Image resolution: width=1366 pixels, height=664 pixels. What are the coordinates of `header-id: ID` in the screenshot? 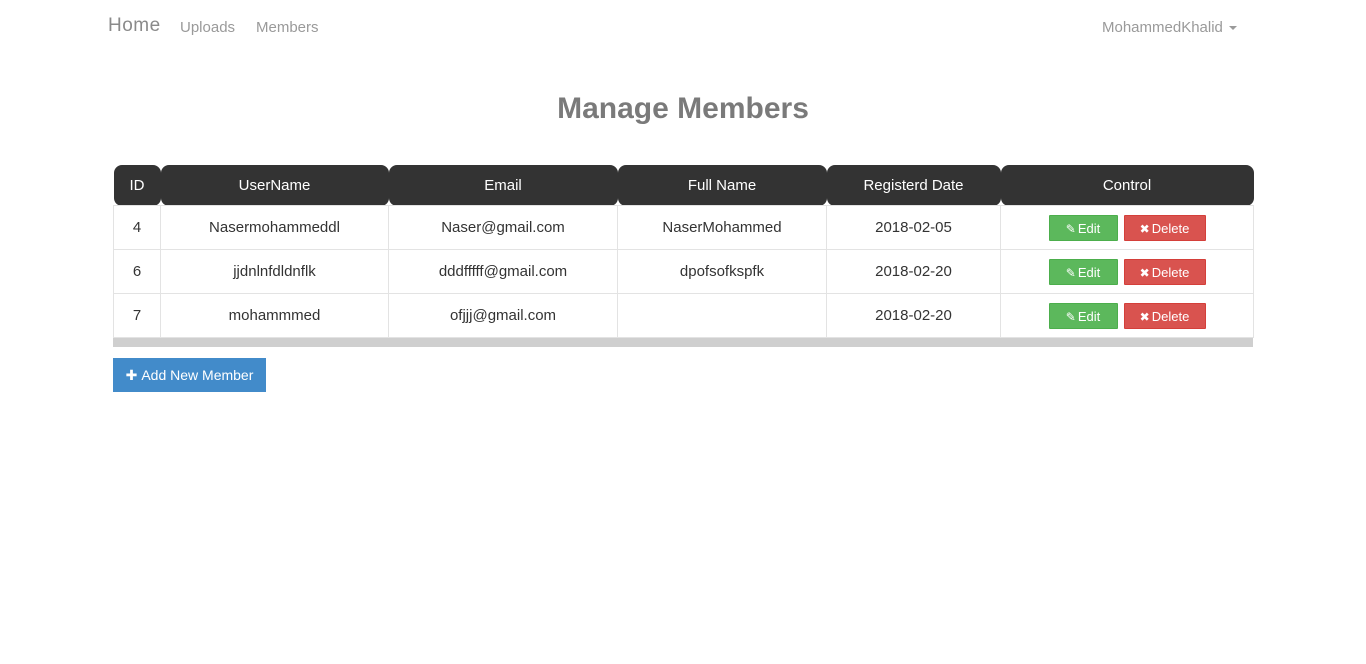 It's located at (137, 185).